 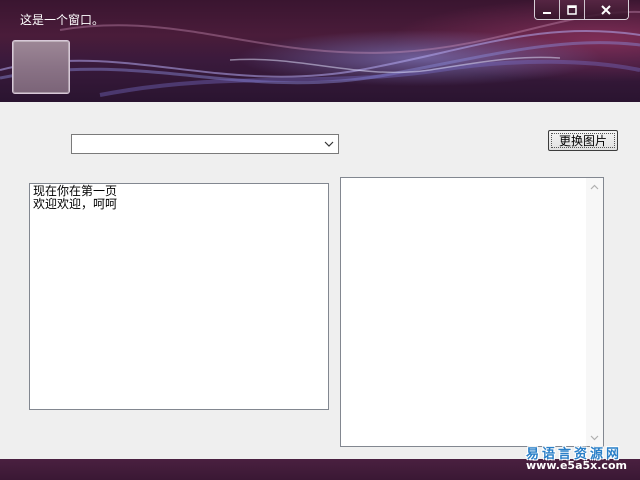 What do you see at coordinates (594, 312) in the screenshot?
I see `vertical-scrollbar` at bounding box center [594, 312].